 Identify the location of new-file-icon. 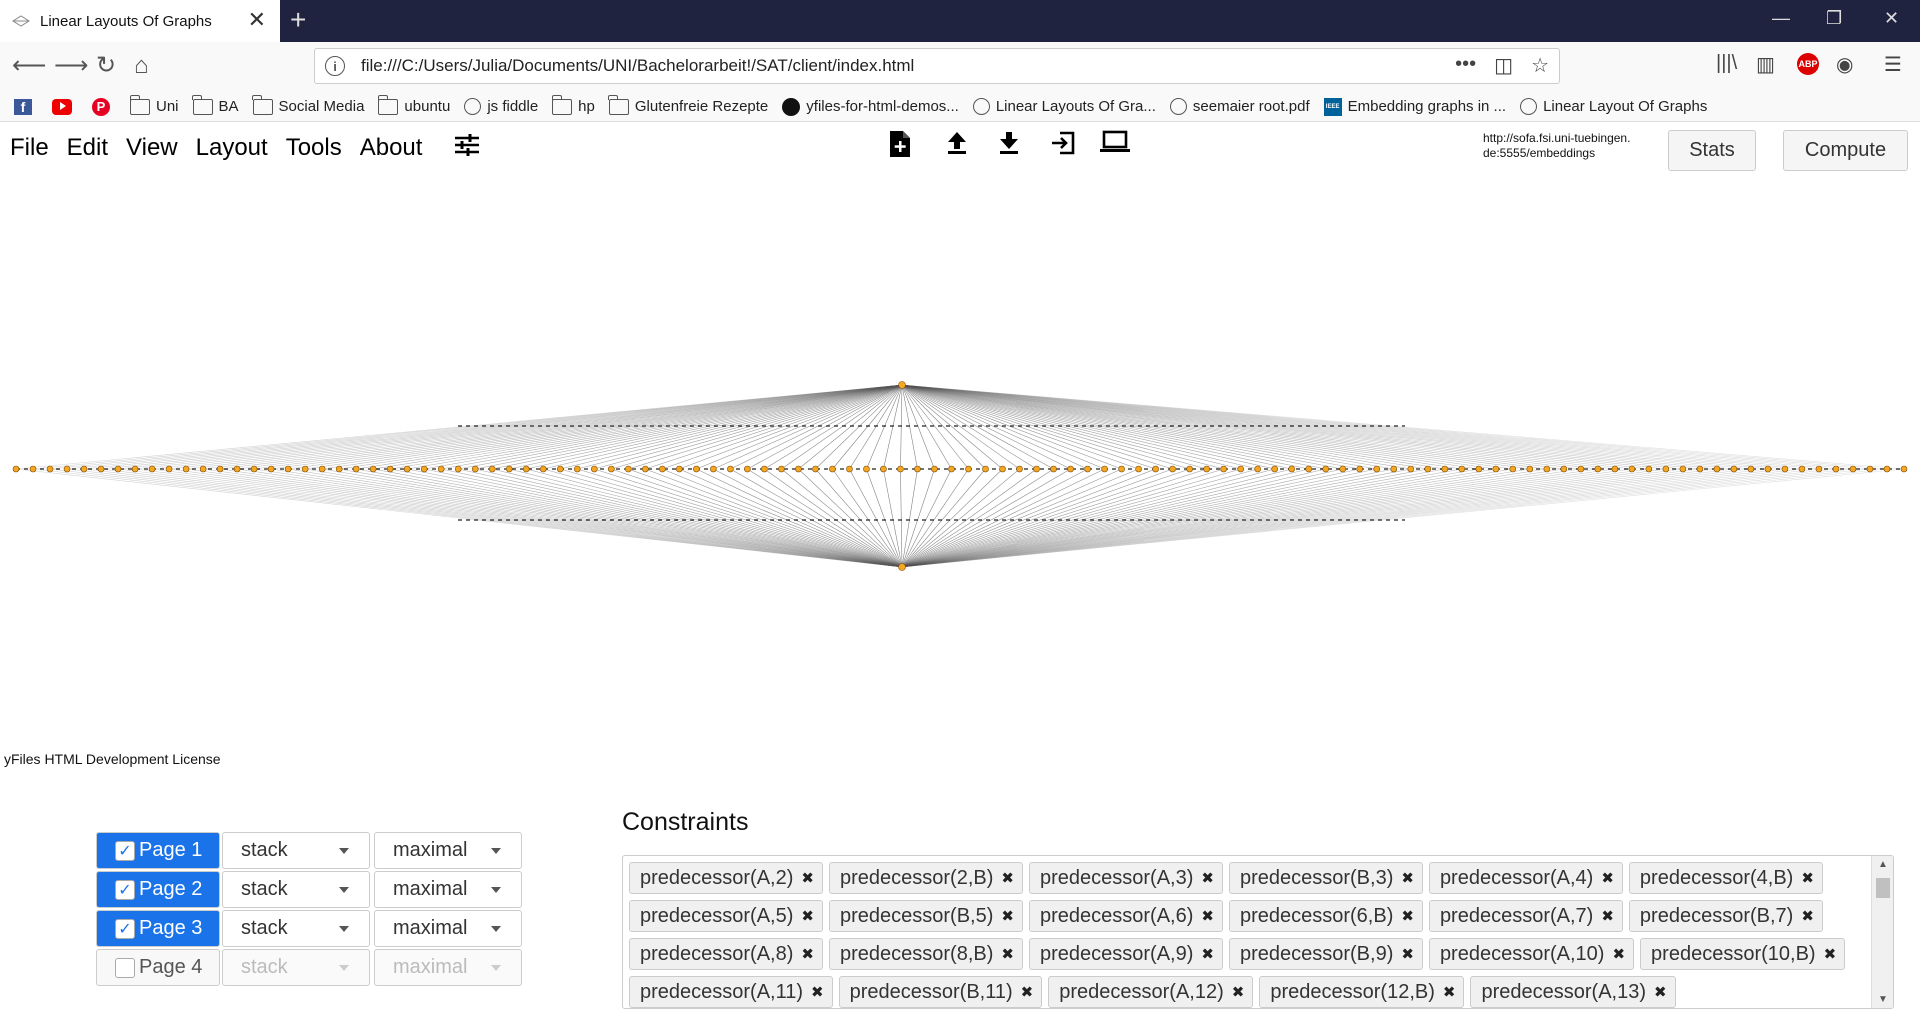
(900, 144).